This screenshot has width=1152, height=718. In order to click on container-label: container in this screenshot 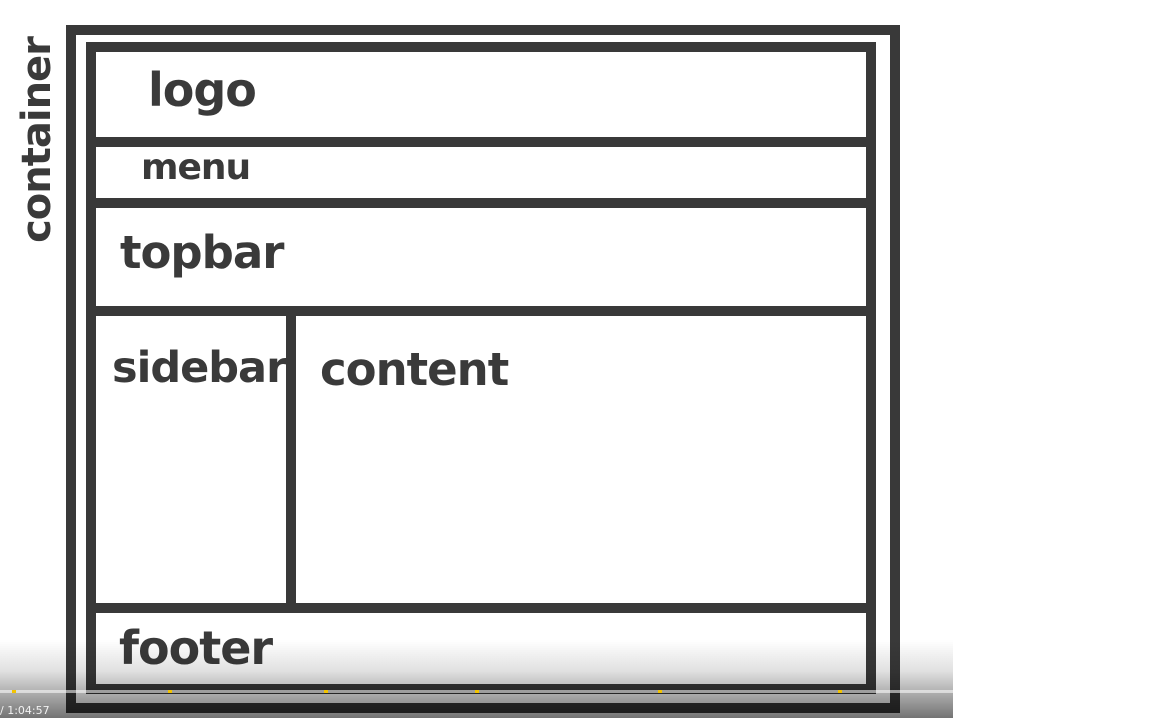, I will do `click(37, 140)`.